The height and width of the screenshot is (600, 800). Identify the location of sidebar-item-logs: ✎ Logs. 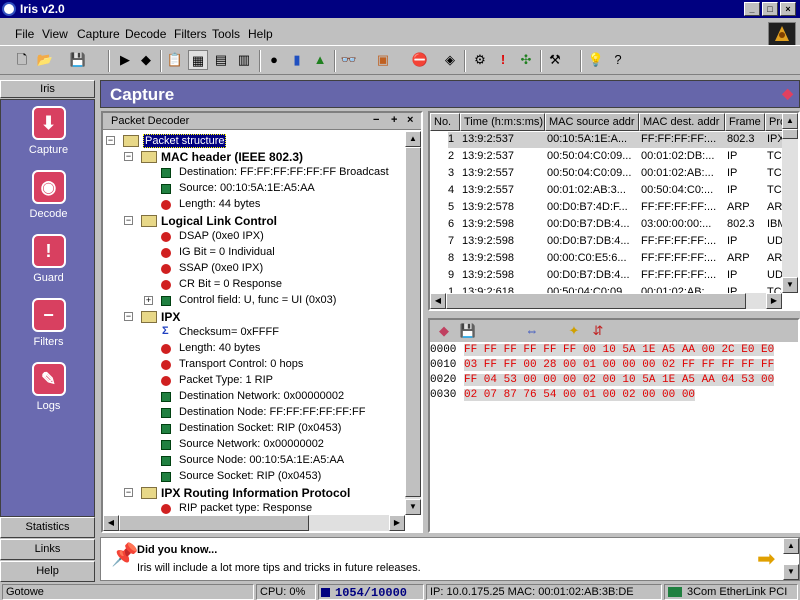
(48, 387).